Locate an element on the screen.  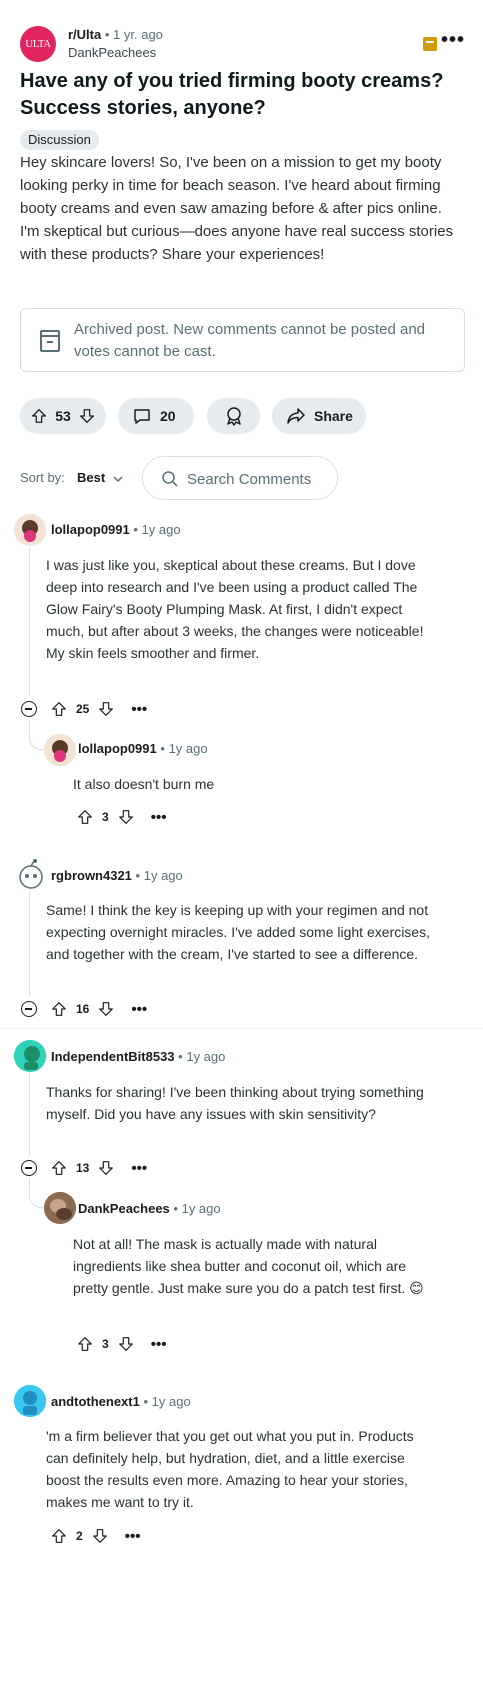
comment-actions: 13 ••• is located at coordinates (98, 1168).